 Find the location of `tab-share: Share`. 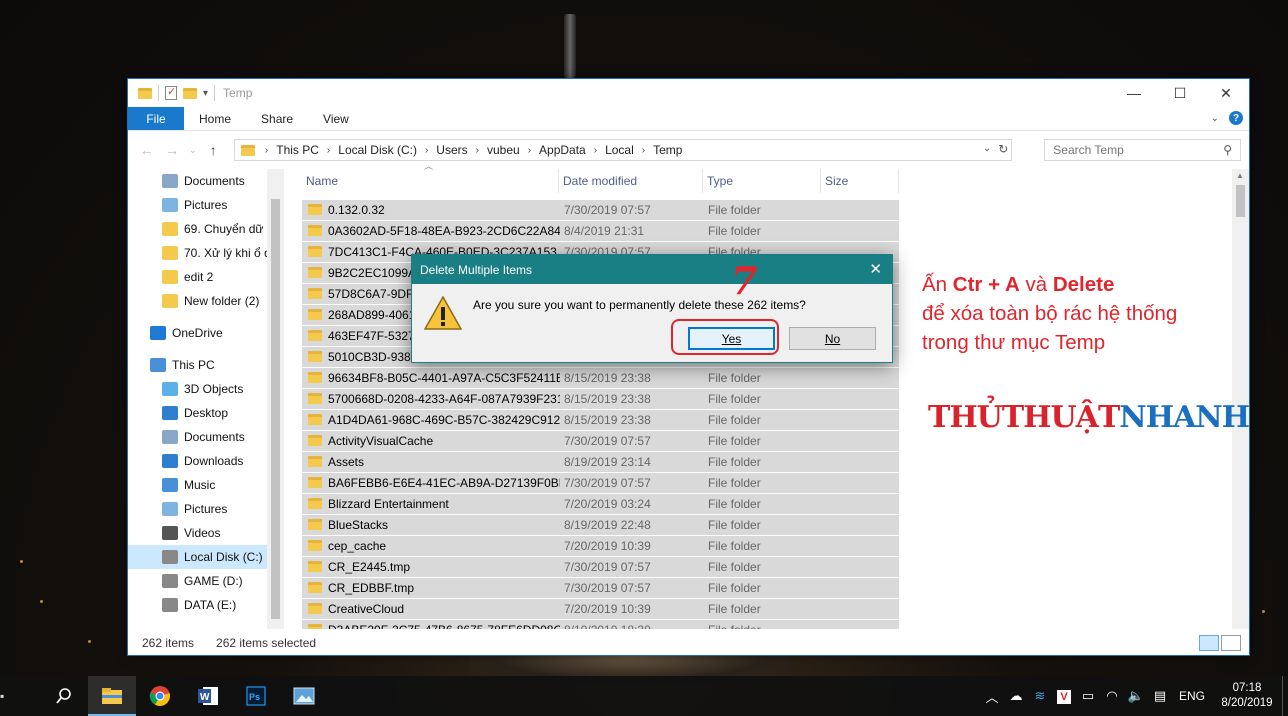

tab-share: Share is located at coordinates (277, 118).